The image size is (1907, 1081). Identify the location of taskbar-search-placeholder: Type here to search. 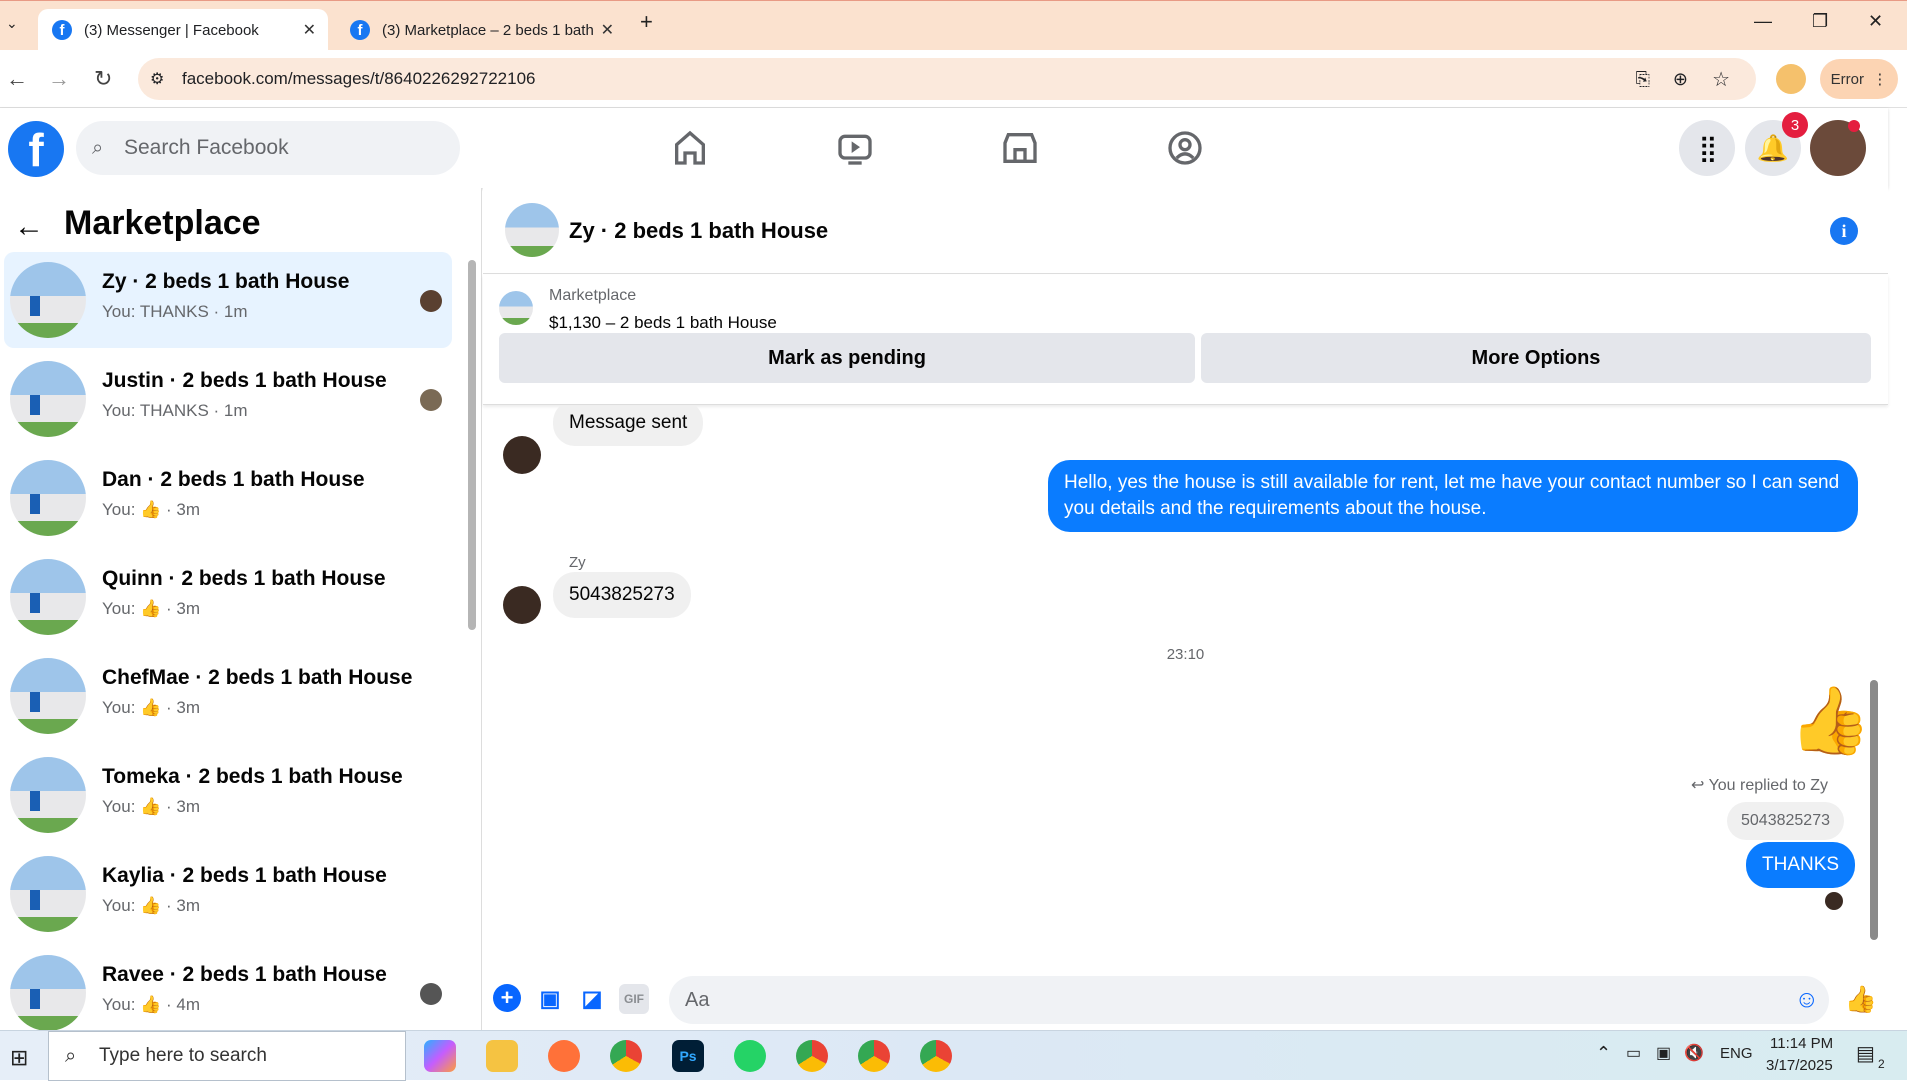
(183, 1055).